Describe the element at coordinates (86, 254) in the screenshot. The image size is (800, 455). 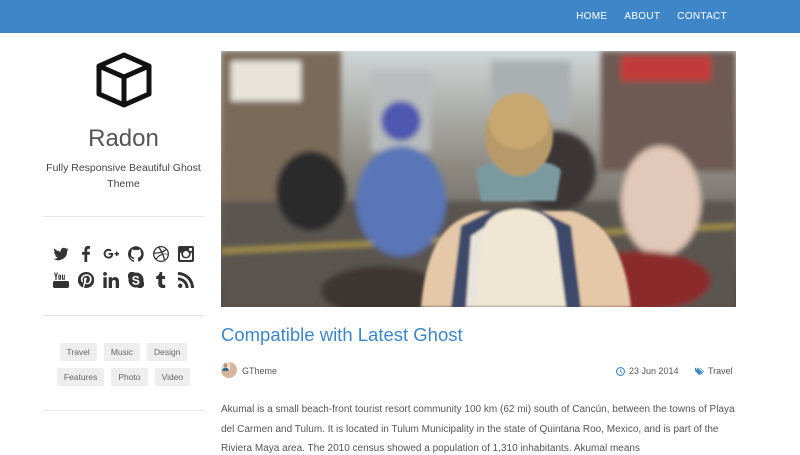
I see `facebook-icon` at that location.